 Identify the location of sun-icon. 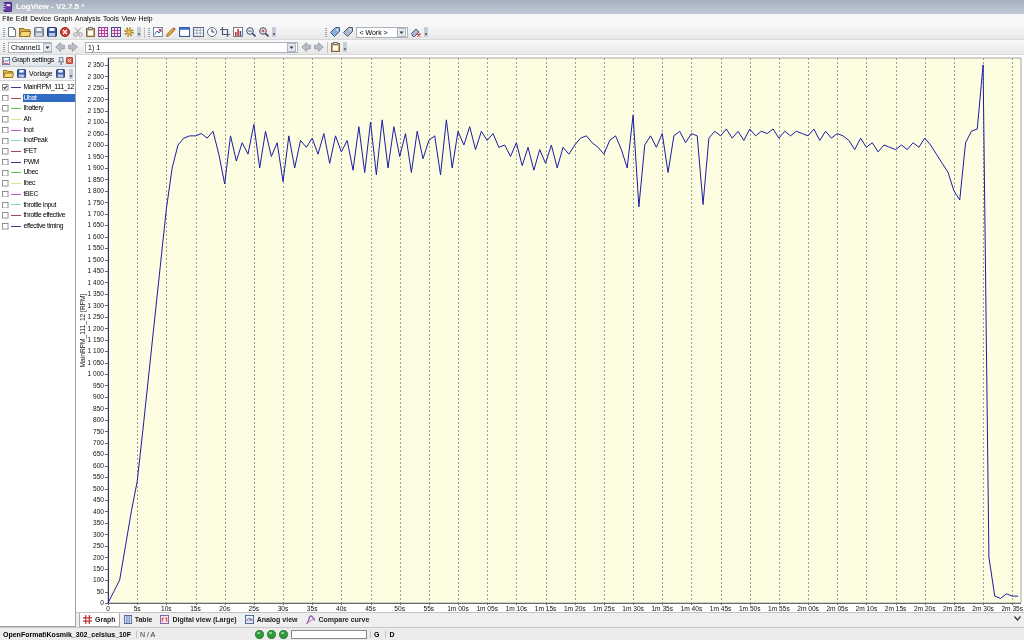
(129, 32).